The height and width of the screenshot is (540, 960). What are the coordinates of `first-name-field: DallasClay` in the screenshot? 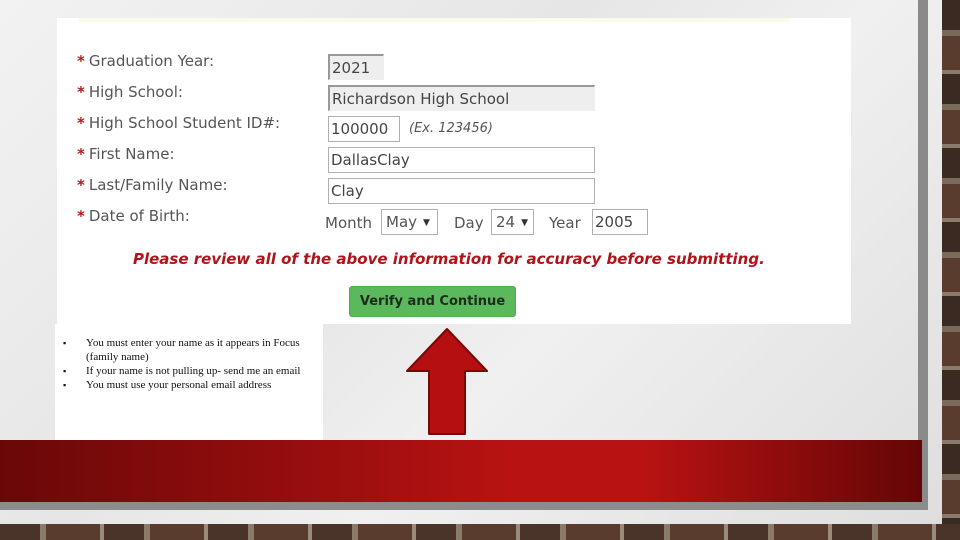 It's located at (461, 160).